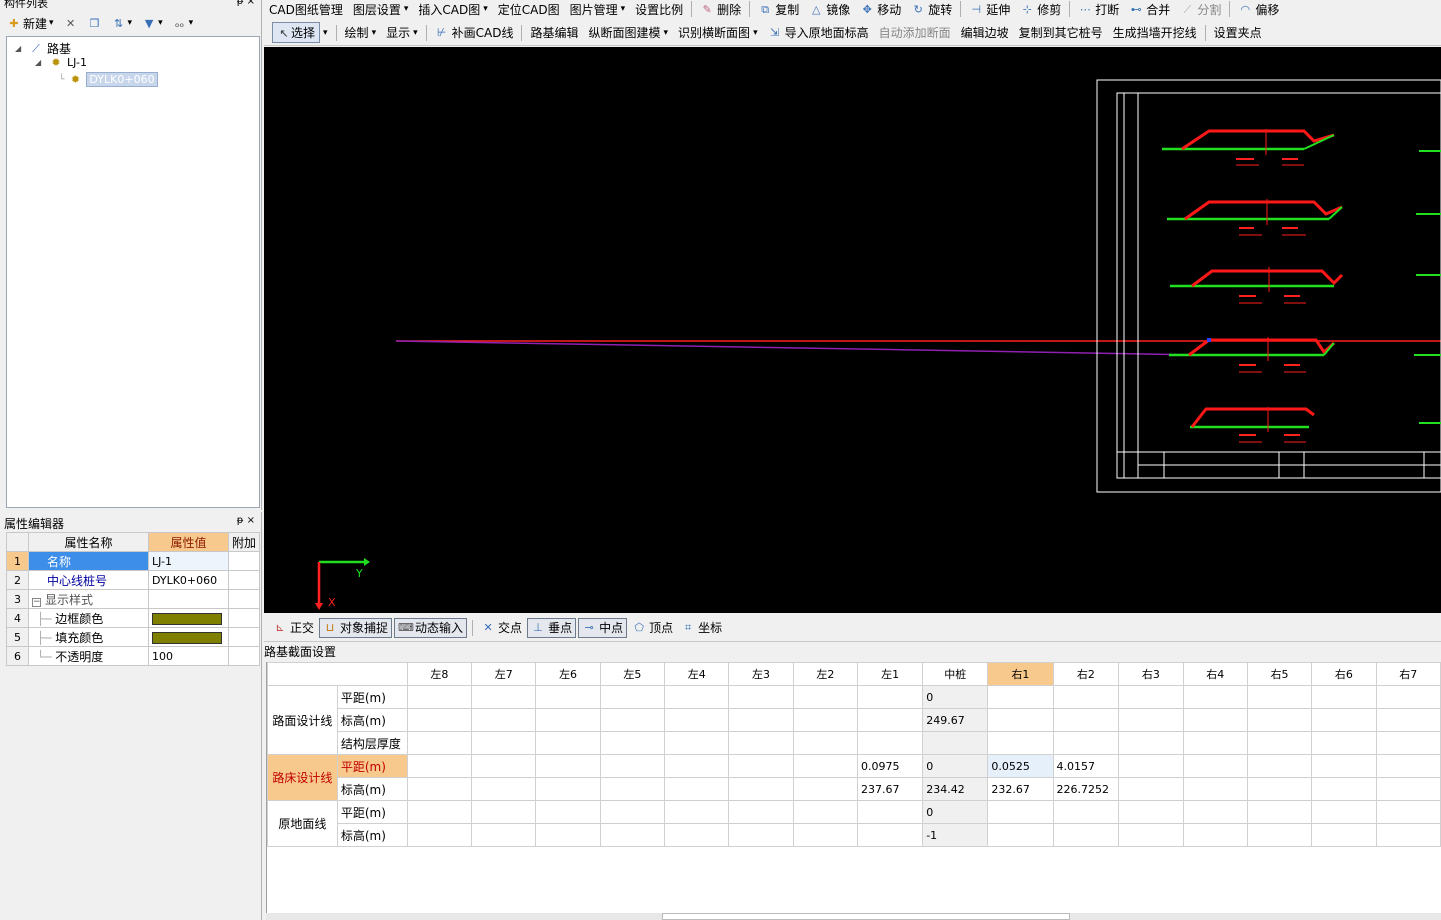 This screenshot has width=1441, height=920. I want to click on join-tool: ⊷ 合并, so click(1149, 9).